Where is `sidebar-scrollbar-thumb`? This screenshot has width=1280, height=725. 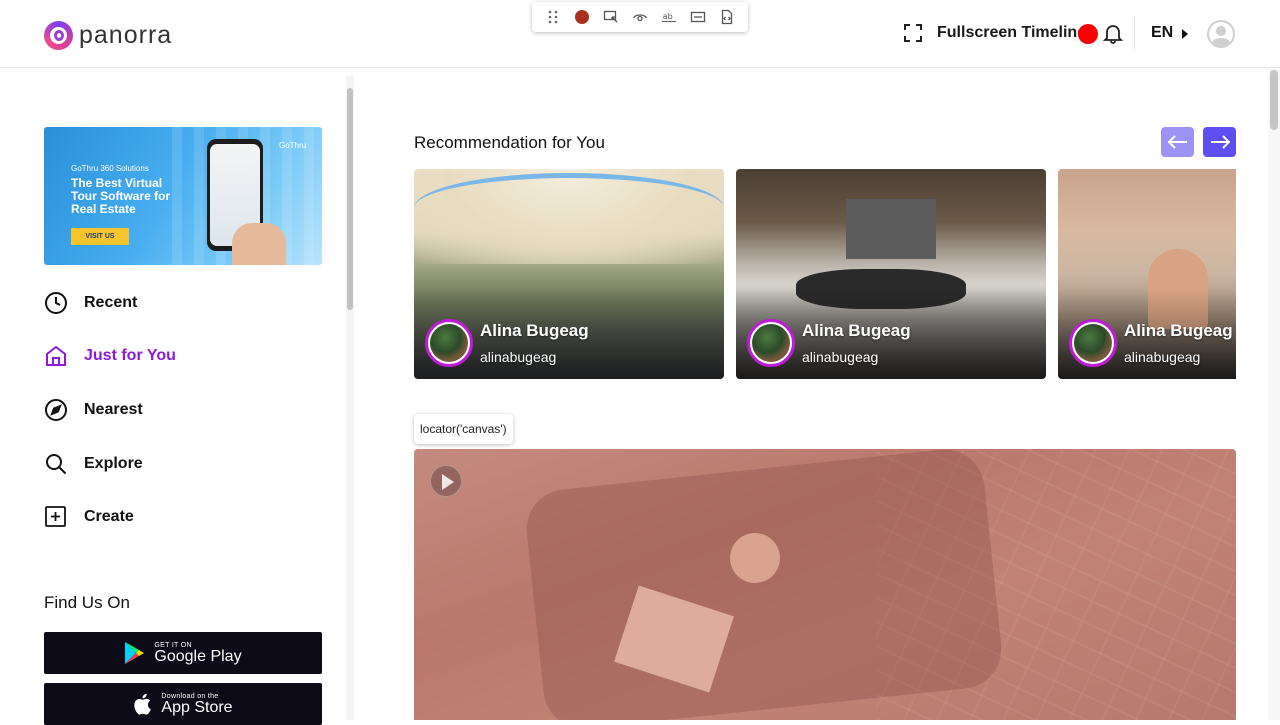 sidebar-scrollbar-thumb is located at coordinates (350, 199).